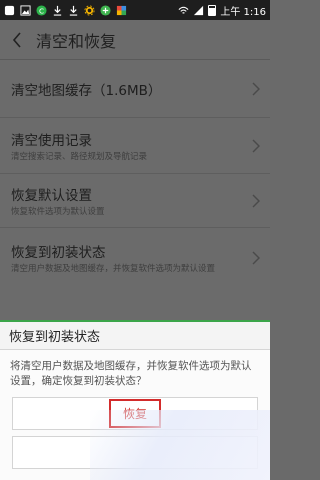 The width and height of the screenshot is (320, 480). I want to click on settings-item-clear-cache: 清空地图缓存（1.6MB）, so click(135, 89).